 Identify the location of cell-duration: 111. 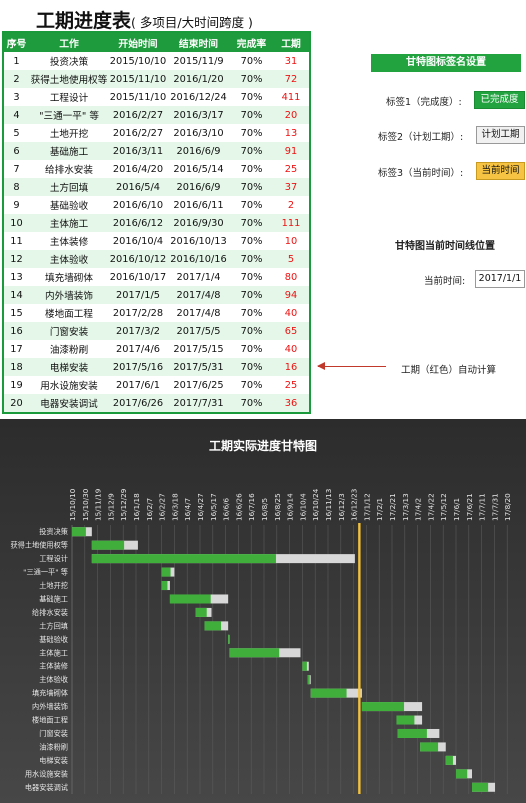
(291, 223).